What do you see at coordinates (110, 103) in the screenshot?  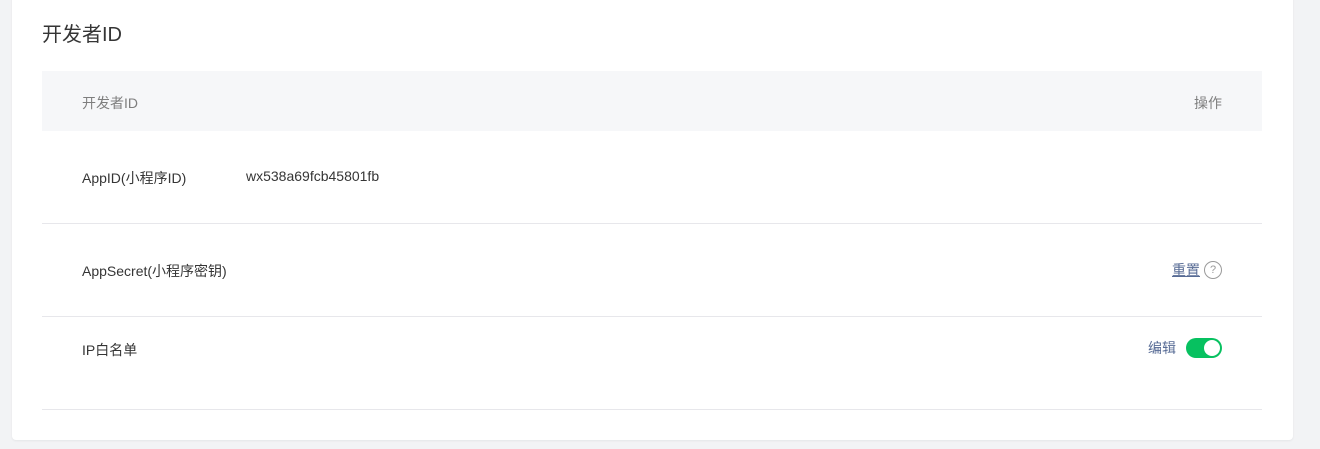 I see `header-developer-id: 开发者ID` at bounding box center [110, 103].